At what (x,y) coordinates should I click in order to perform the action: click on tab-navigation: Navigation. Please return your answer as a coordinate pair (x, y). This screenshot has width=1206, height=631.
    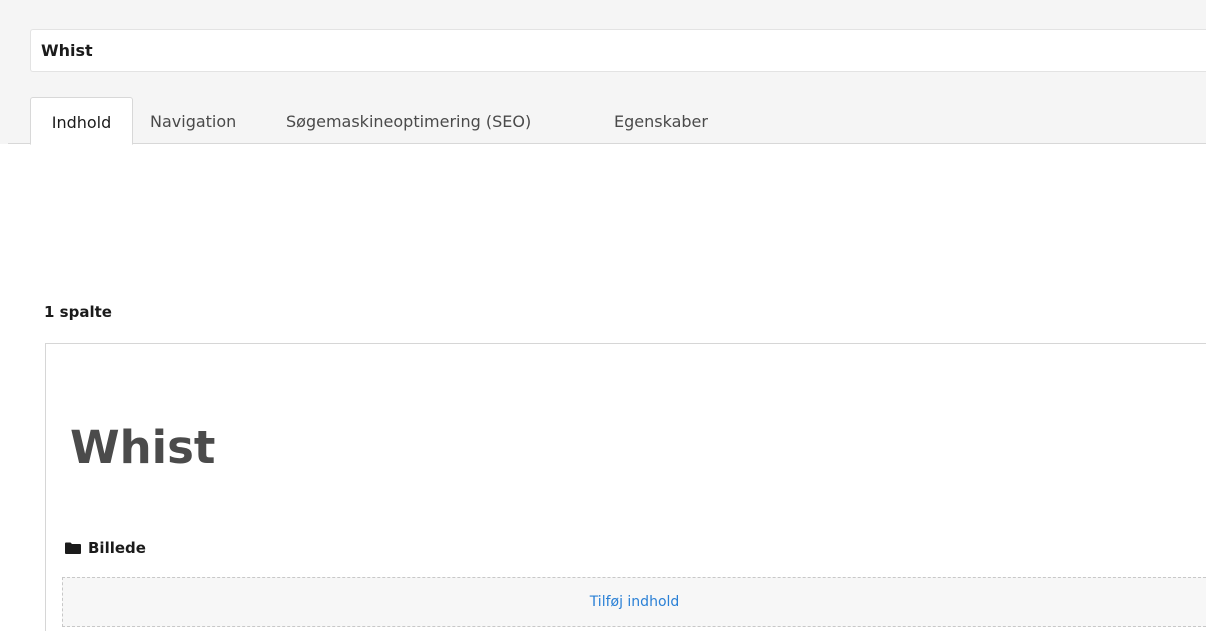
    Looking at the image, I should click on (193, 120).